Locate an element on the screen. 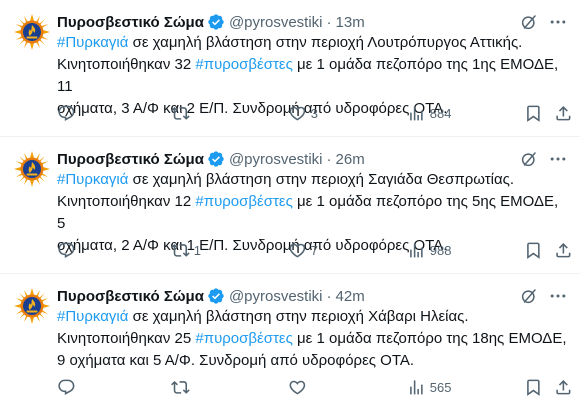  text-segment: με 1 ομάδα πεζοπόρο της 18ης ΕΜΟΔΕ, is located at coordinates (429, 338).